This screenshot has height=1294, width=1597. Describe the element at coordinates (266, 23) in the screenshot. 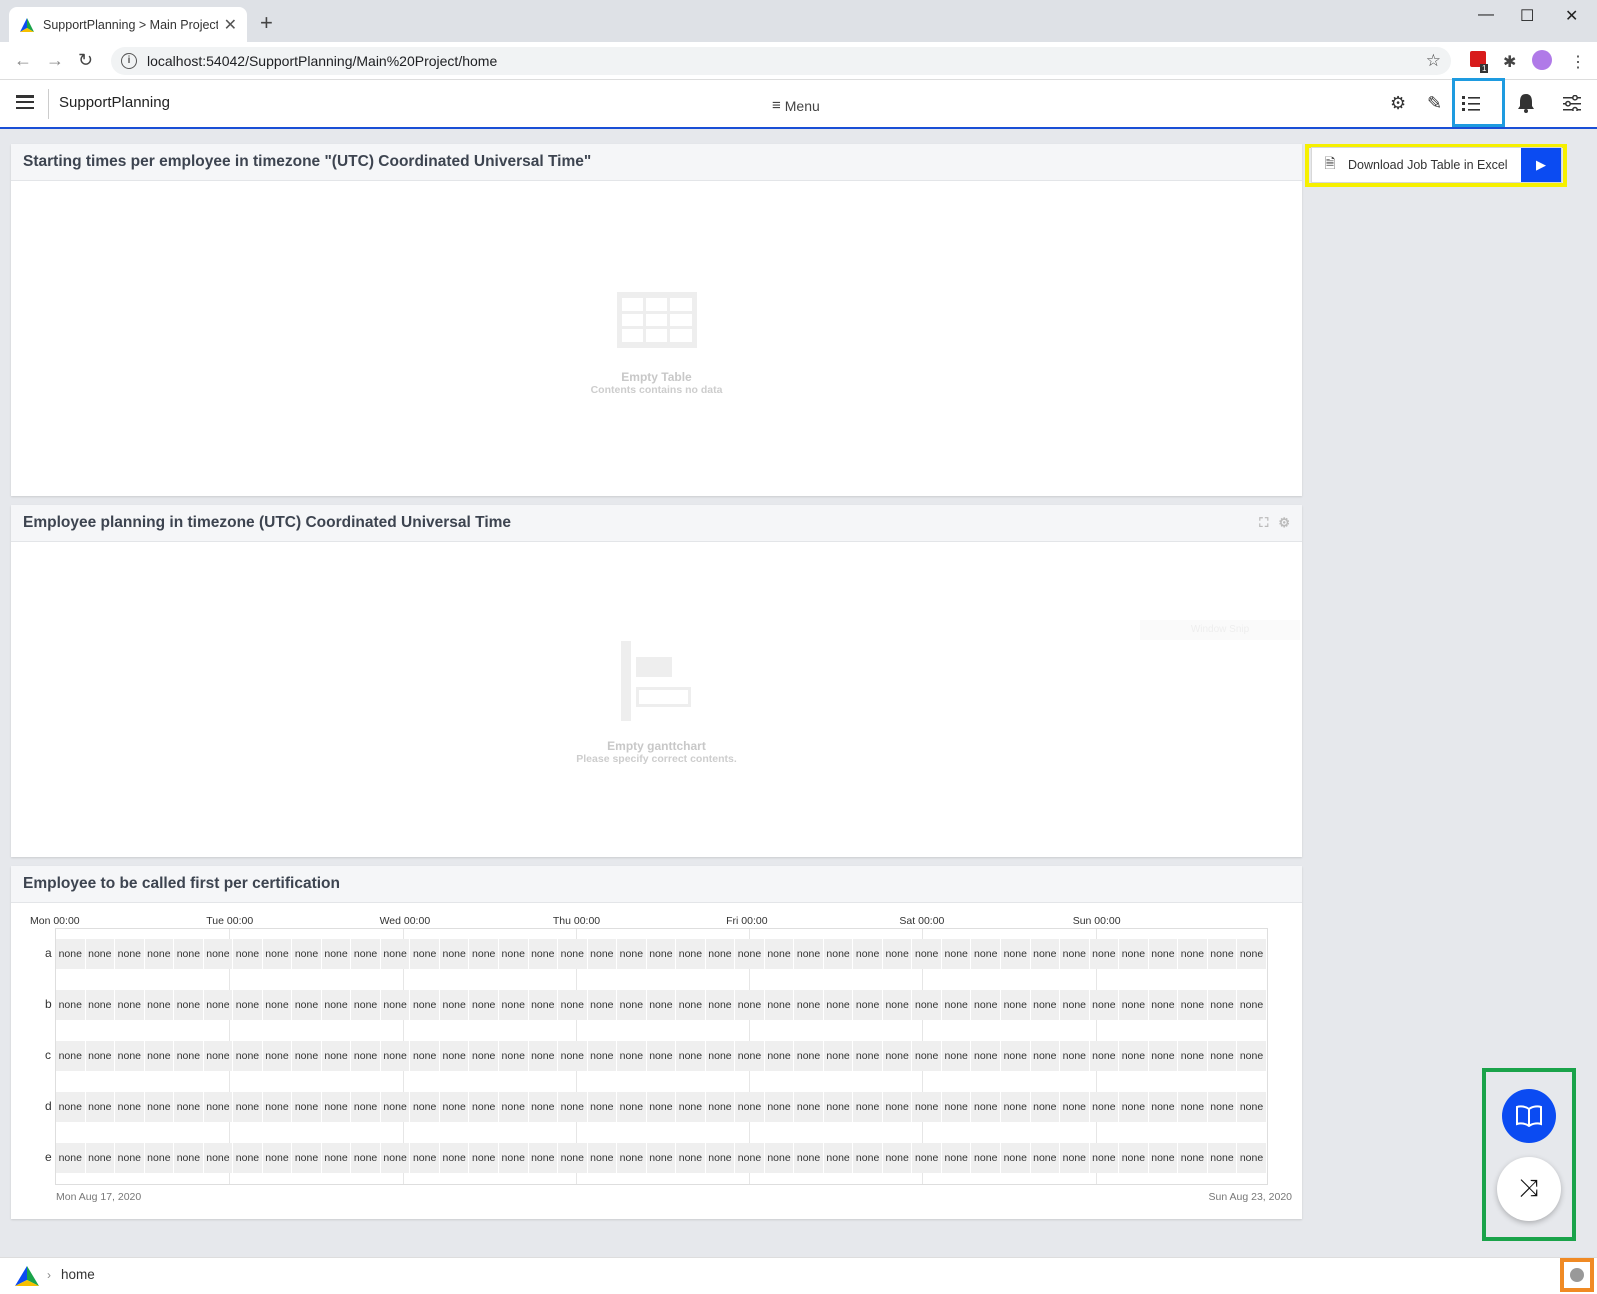

I see `new-tab-button: +` at that location.